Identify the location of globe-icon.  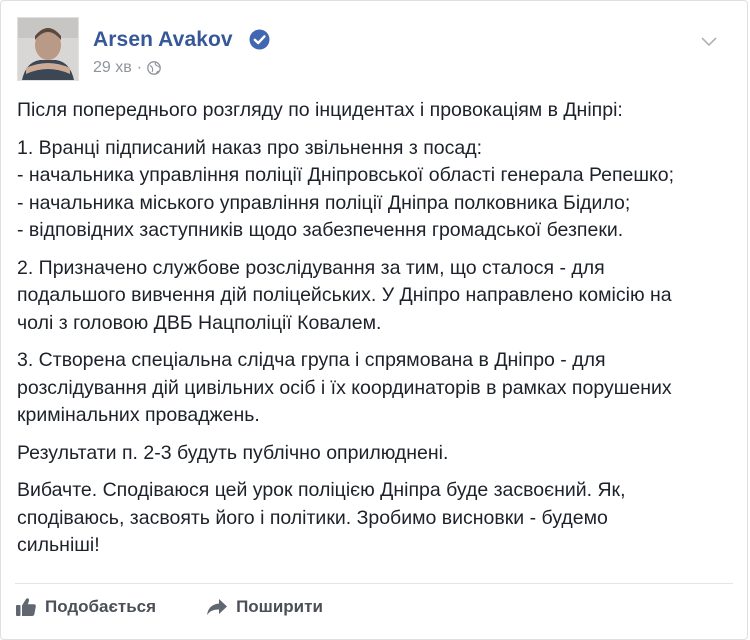
(154, 68).